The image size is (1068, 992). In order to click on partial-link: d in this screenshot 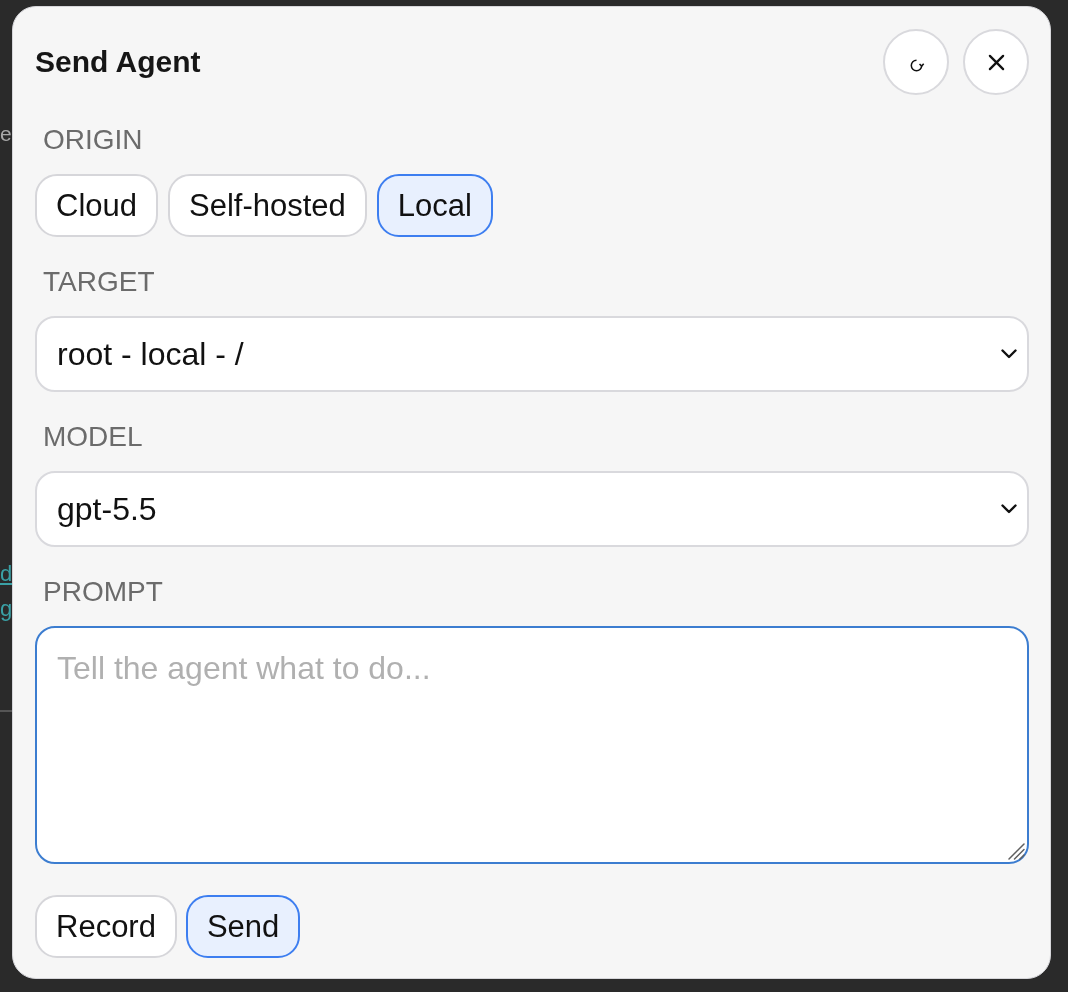, I will do `click(6, 573)`.